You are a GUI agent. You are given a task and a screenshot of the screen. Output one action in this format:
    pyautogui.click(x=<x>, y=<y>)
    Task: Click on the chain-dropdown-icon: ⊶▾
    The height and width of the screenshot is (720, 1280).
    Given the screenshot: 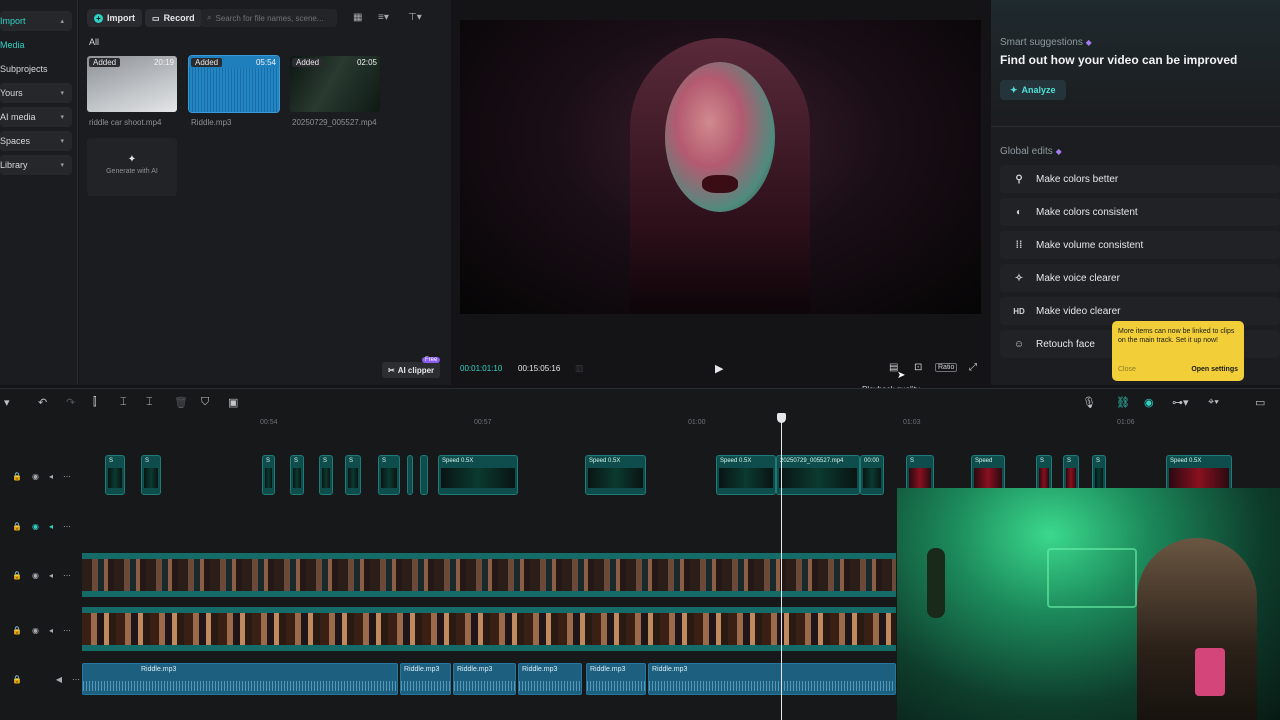 What is the action you would take?
    pyautogui.click(x=1180, y=402)
    